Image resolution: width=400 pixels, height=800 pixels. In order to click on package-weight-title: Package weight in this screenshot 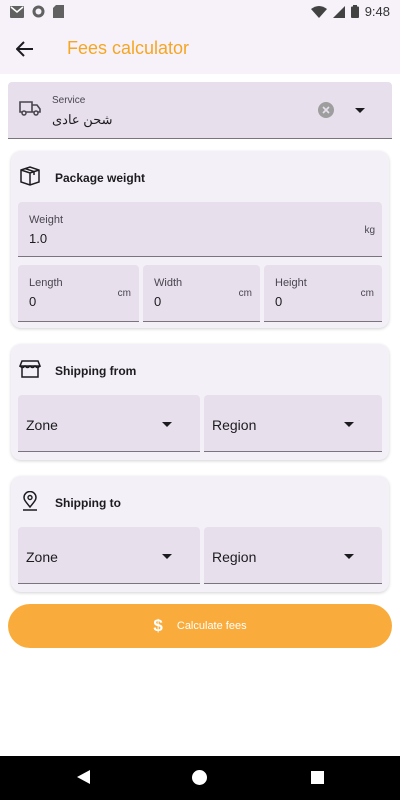, I will do `click(100, 178)`.